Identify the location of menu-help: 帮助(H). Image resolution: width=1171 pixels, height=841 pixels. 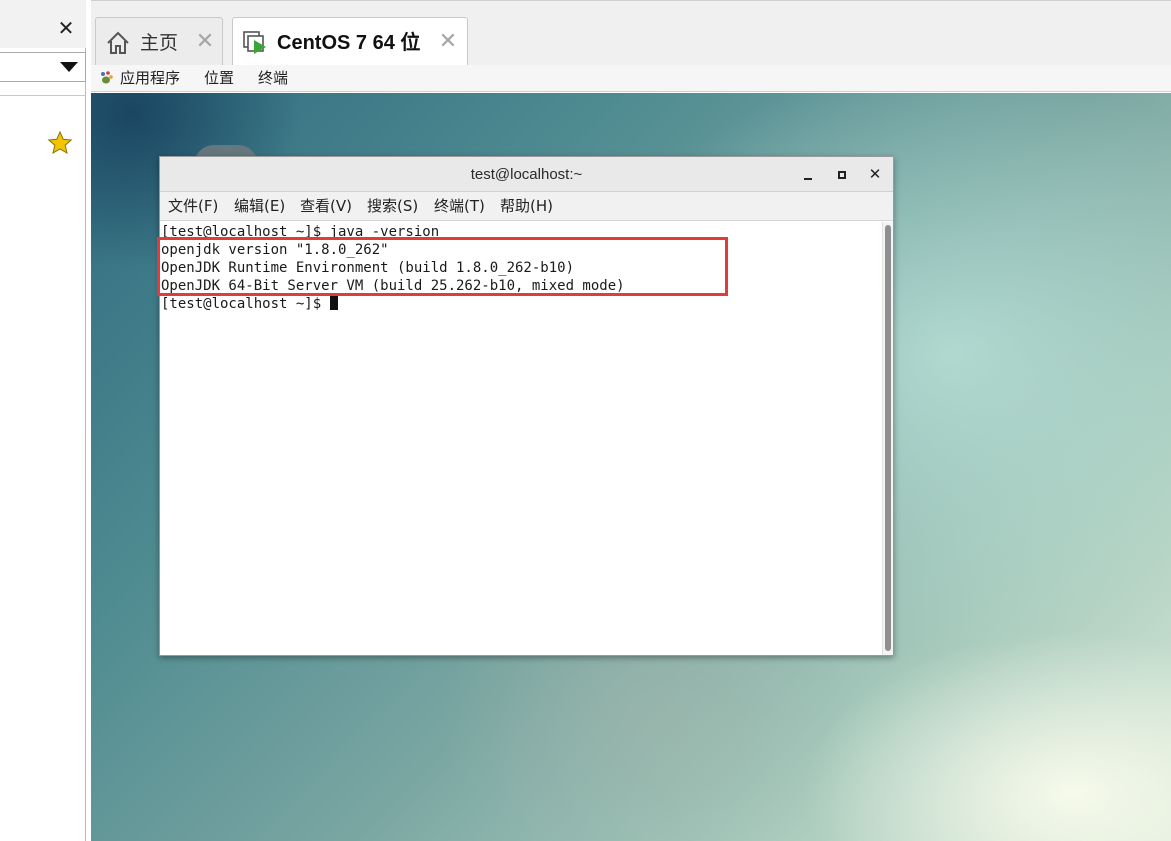
(526, 206).